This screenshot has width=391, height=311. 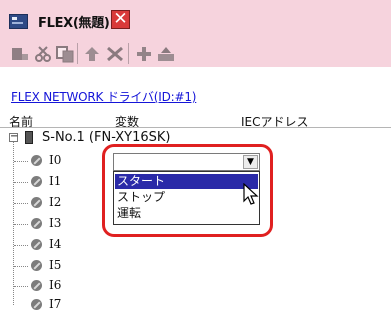 I want to click on close-button: ✕, so click(x=120, y=19).